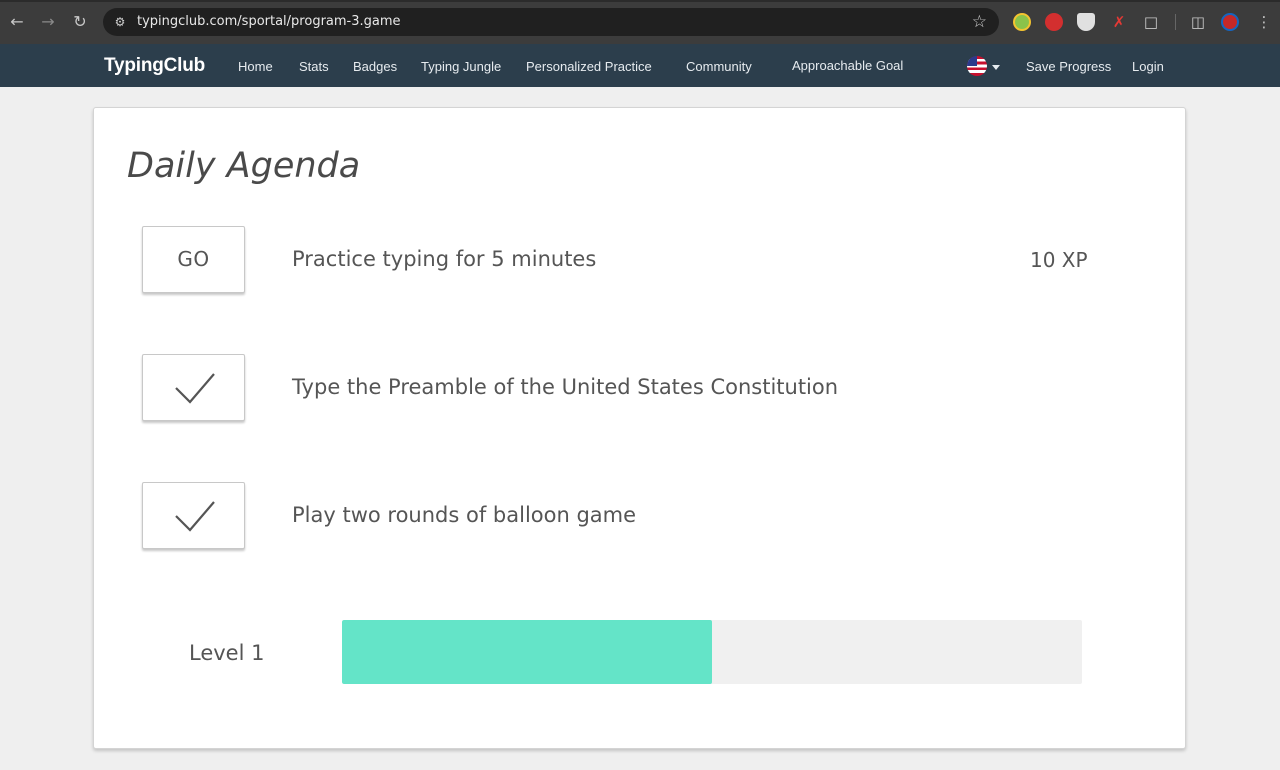 This screenshot has height=770, width=1280. I want to click on nav-stats: Stats, so click(314, 67).